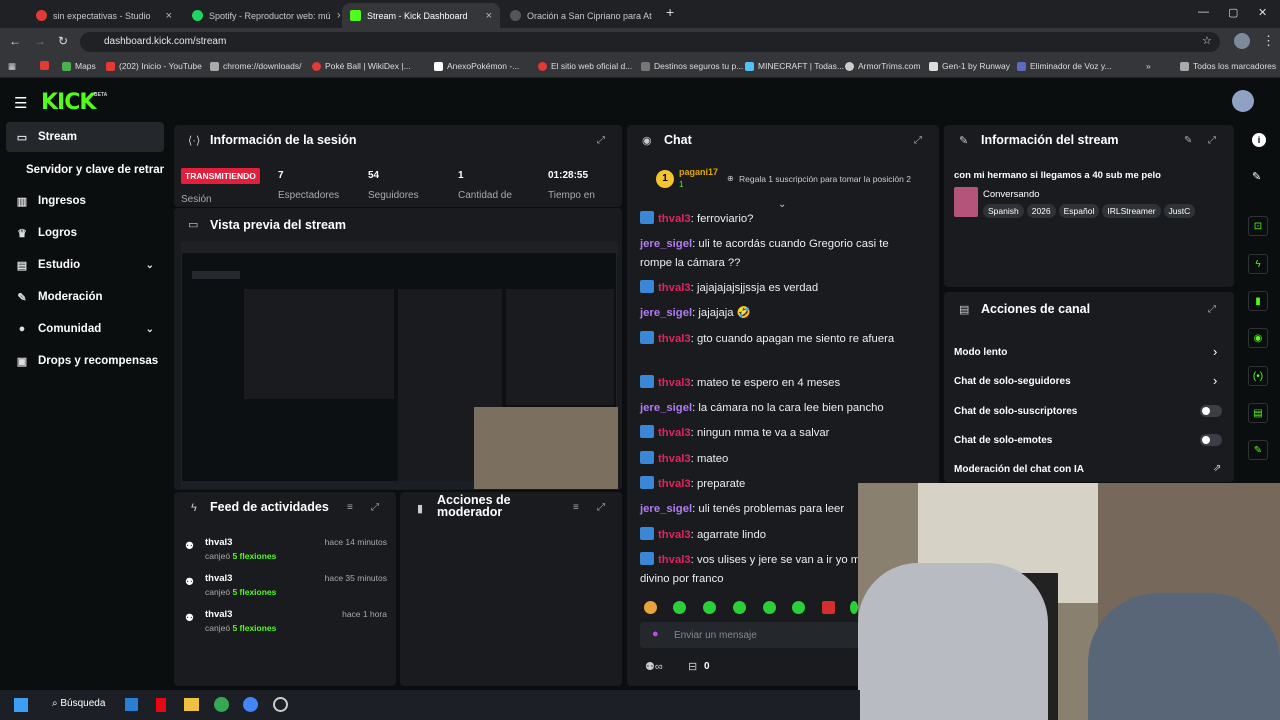 This screenshot has width=1280, height=720. What do you see at coordinates (1211, 440) in the screenshot?
I see `emotes-only-toggle` at bounding box center [1211, 440].